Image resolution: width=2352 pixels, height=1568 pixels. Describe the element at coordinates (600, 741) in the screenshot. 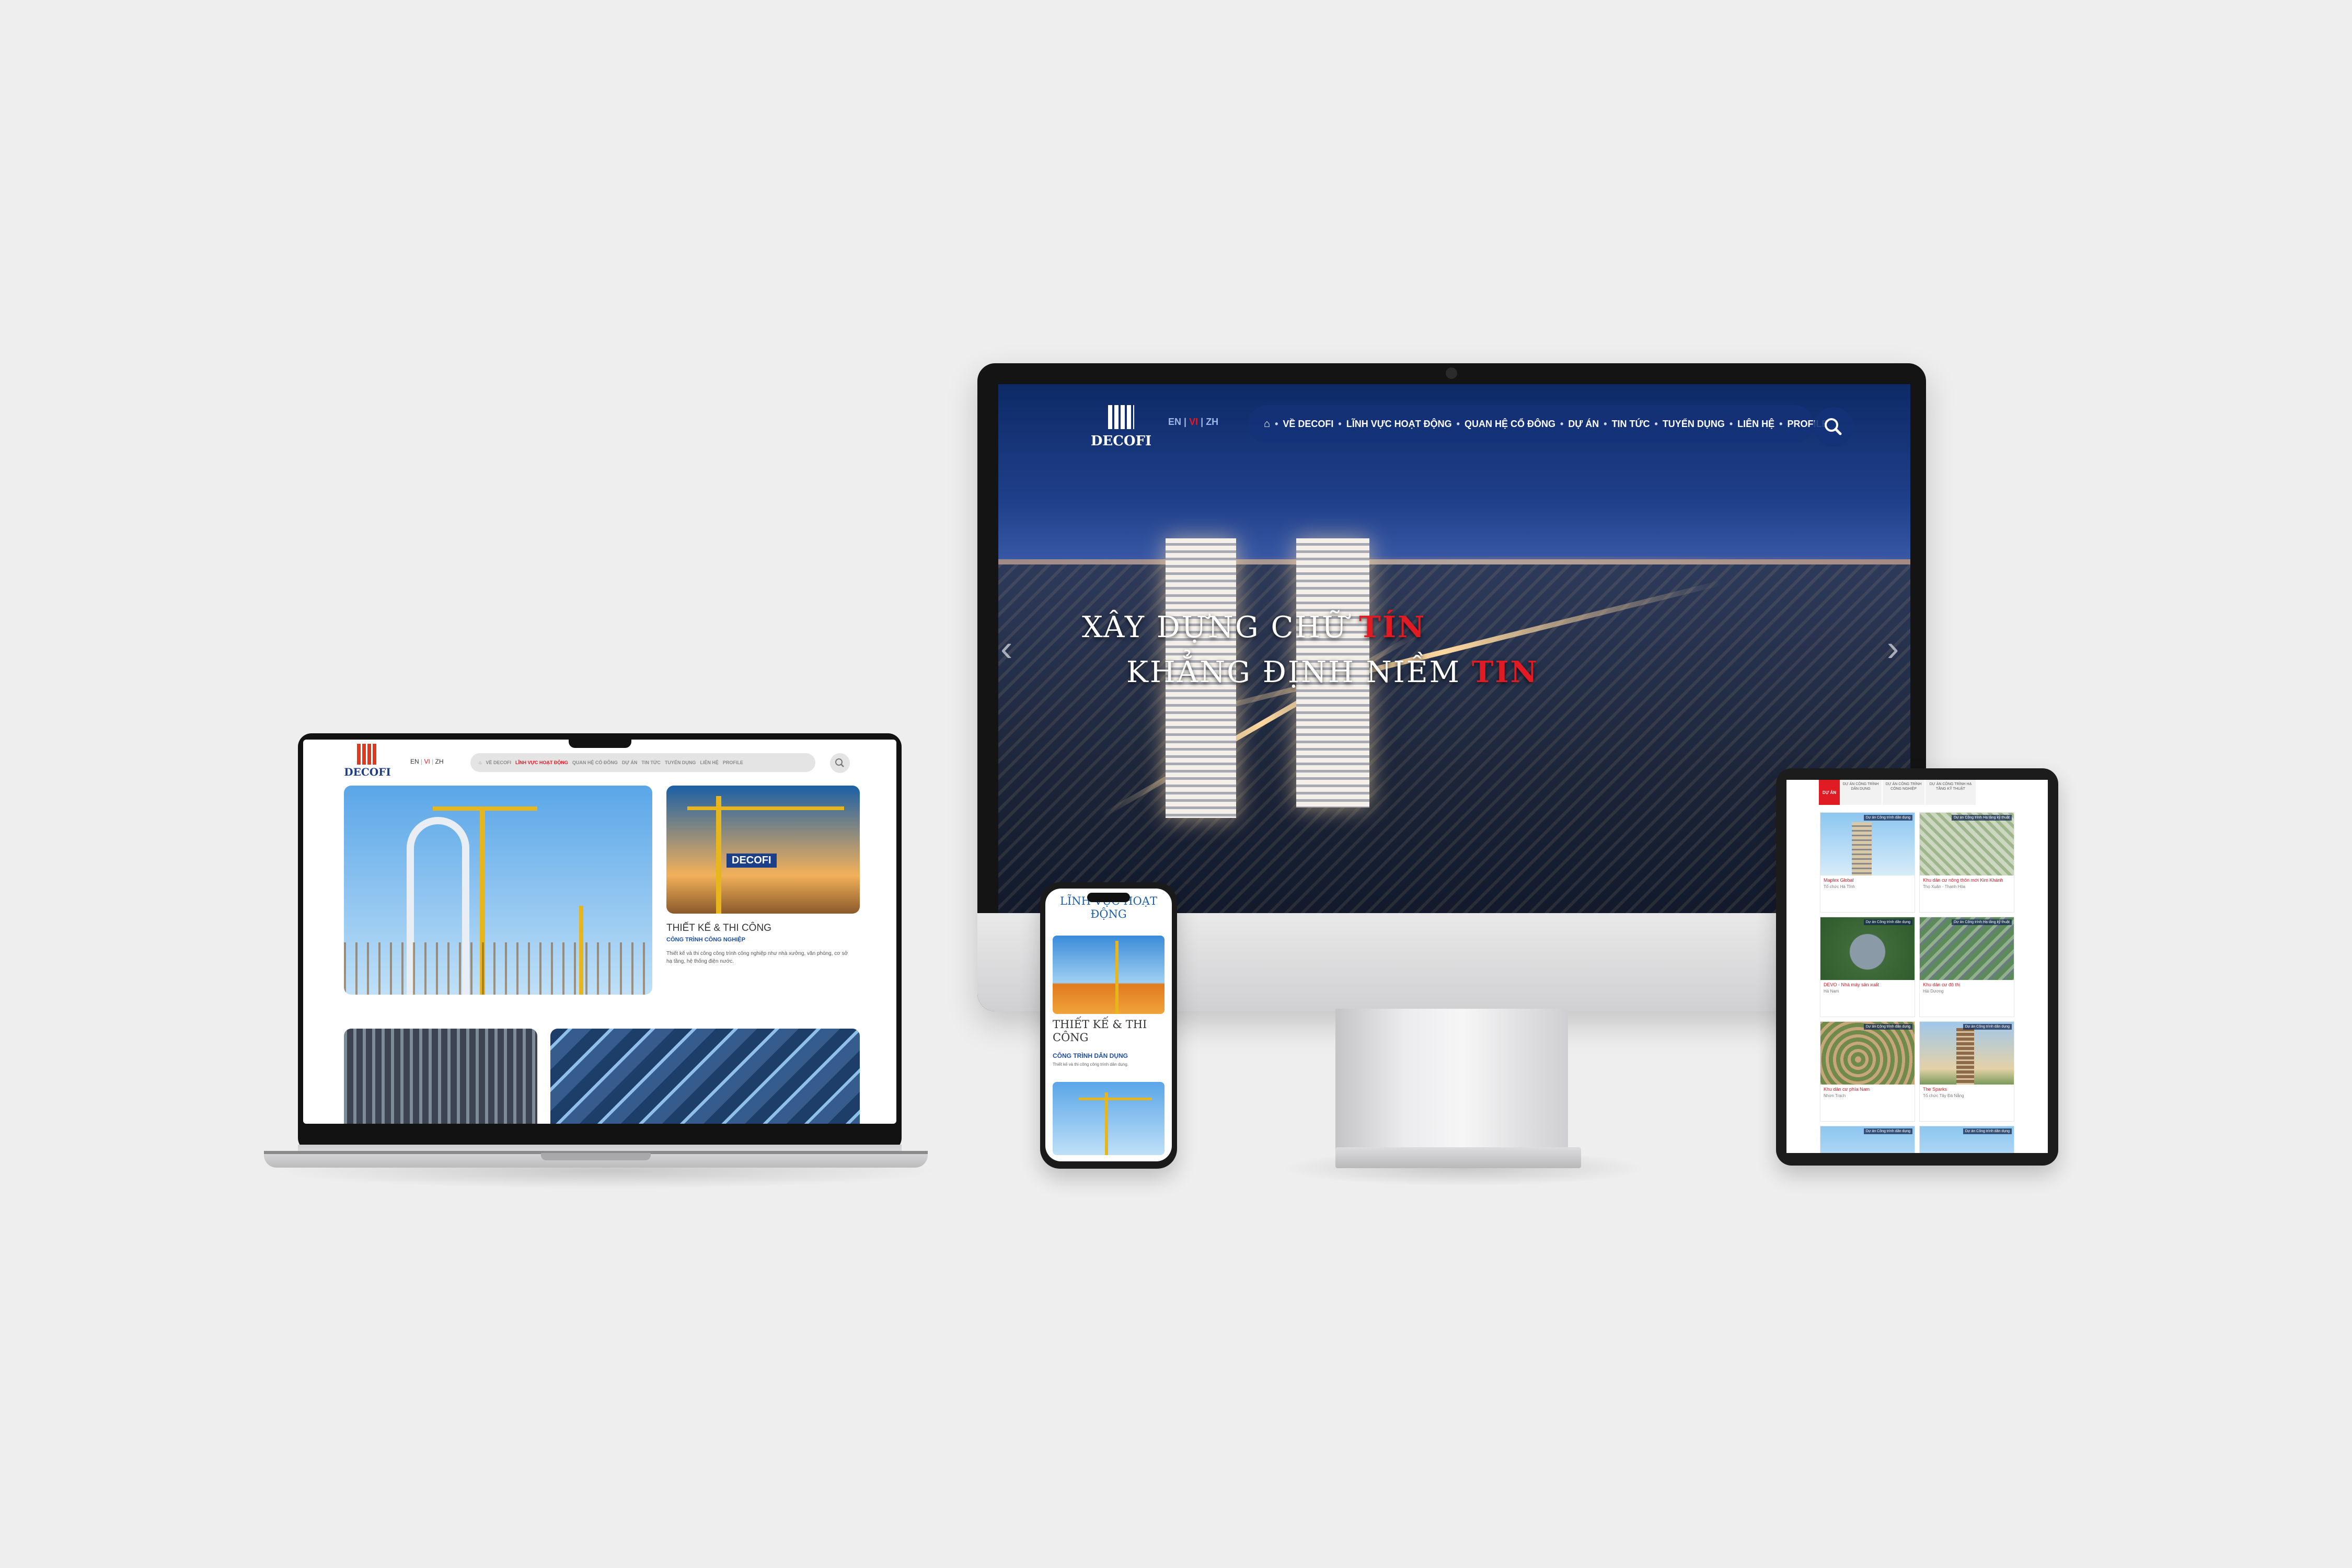

I see `laptop-notch` at that location.